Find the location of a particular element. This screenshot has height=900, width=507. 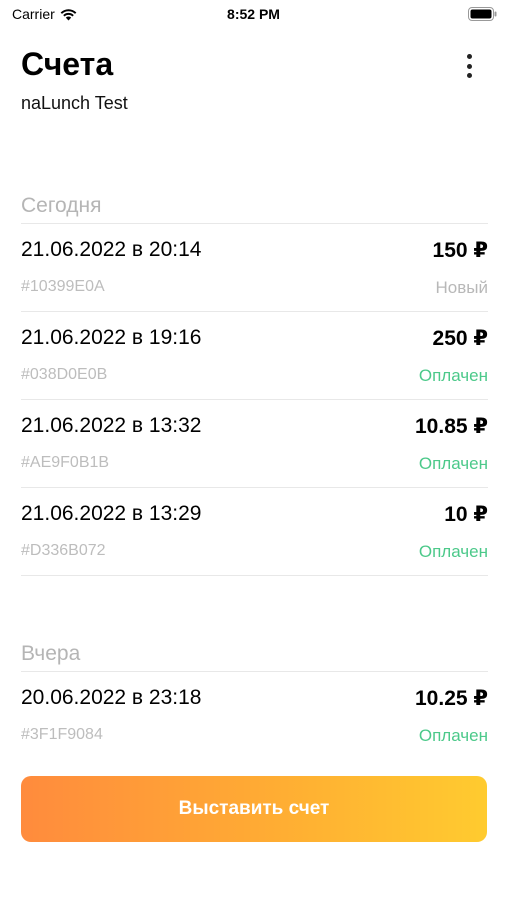

invoice-row: 21.06.2022 в 20:14 150 ₽ #10399E0A Новый is located at coordinates (254, 268).